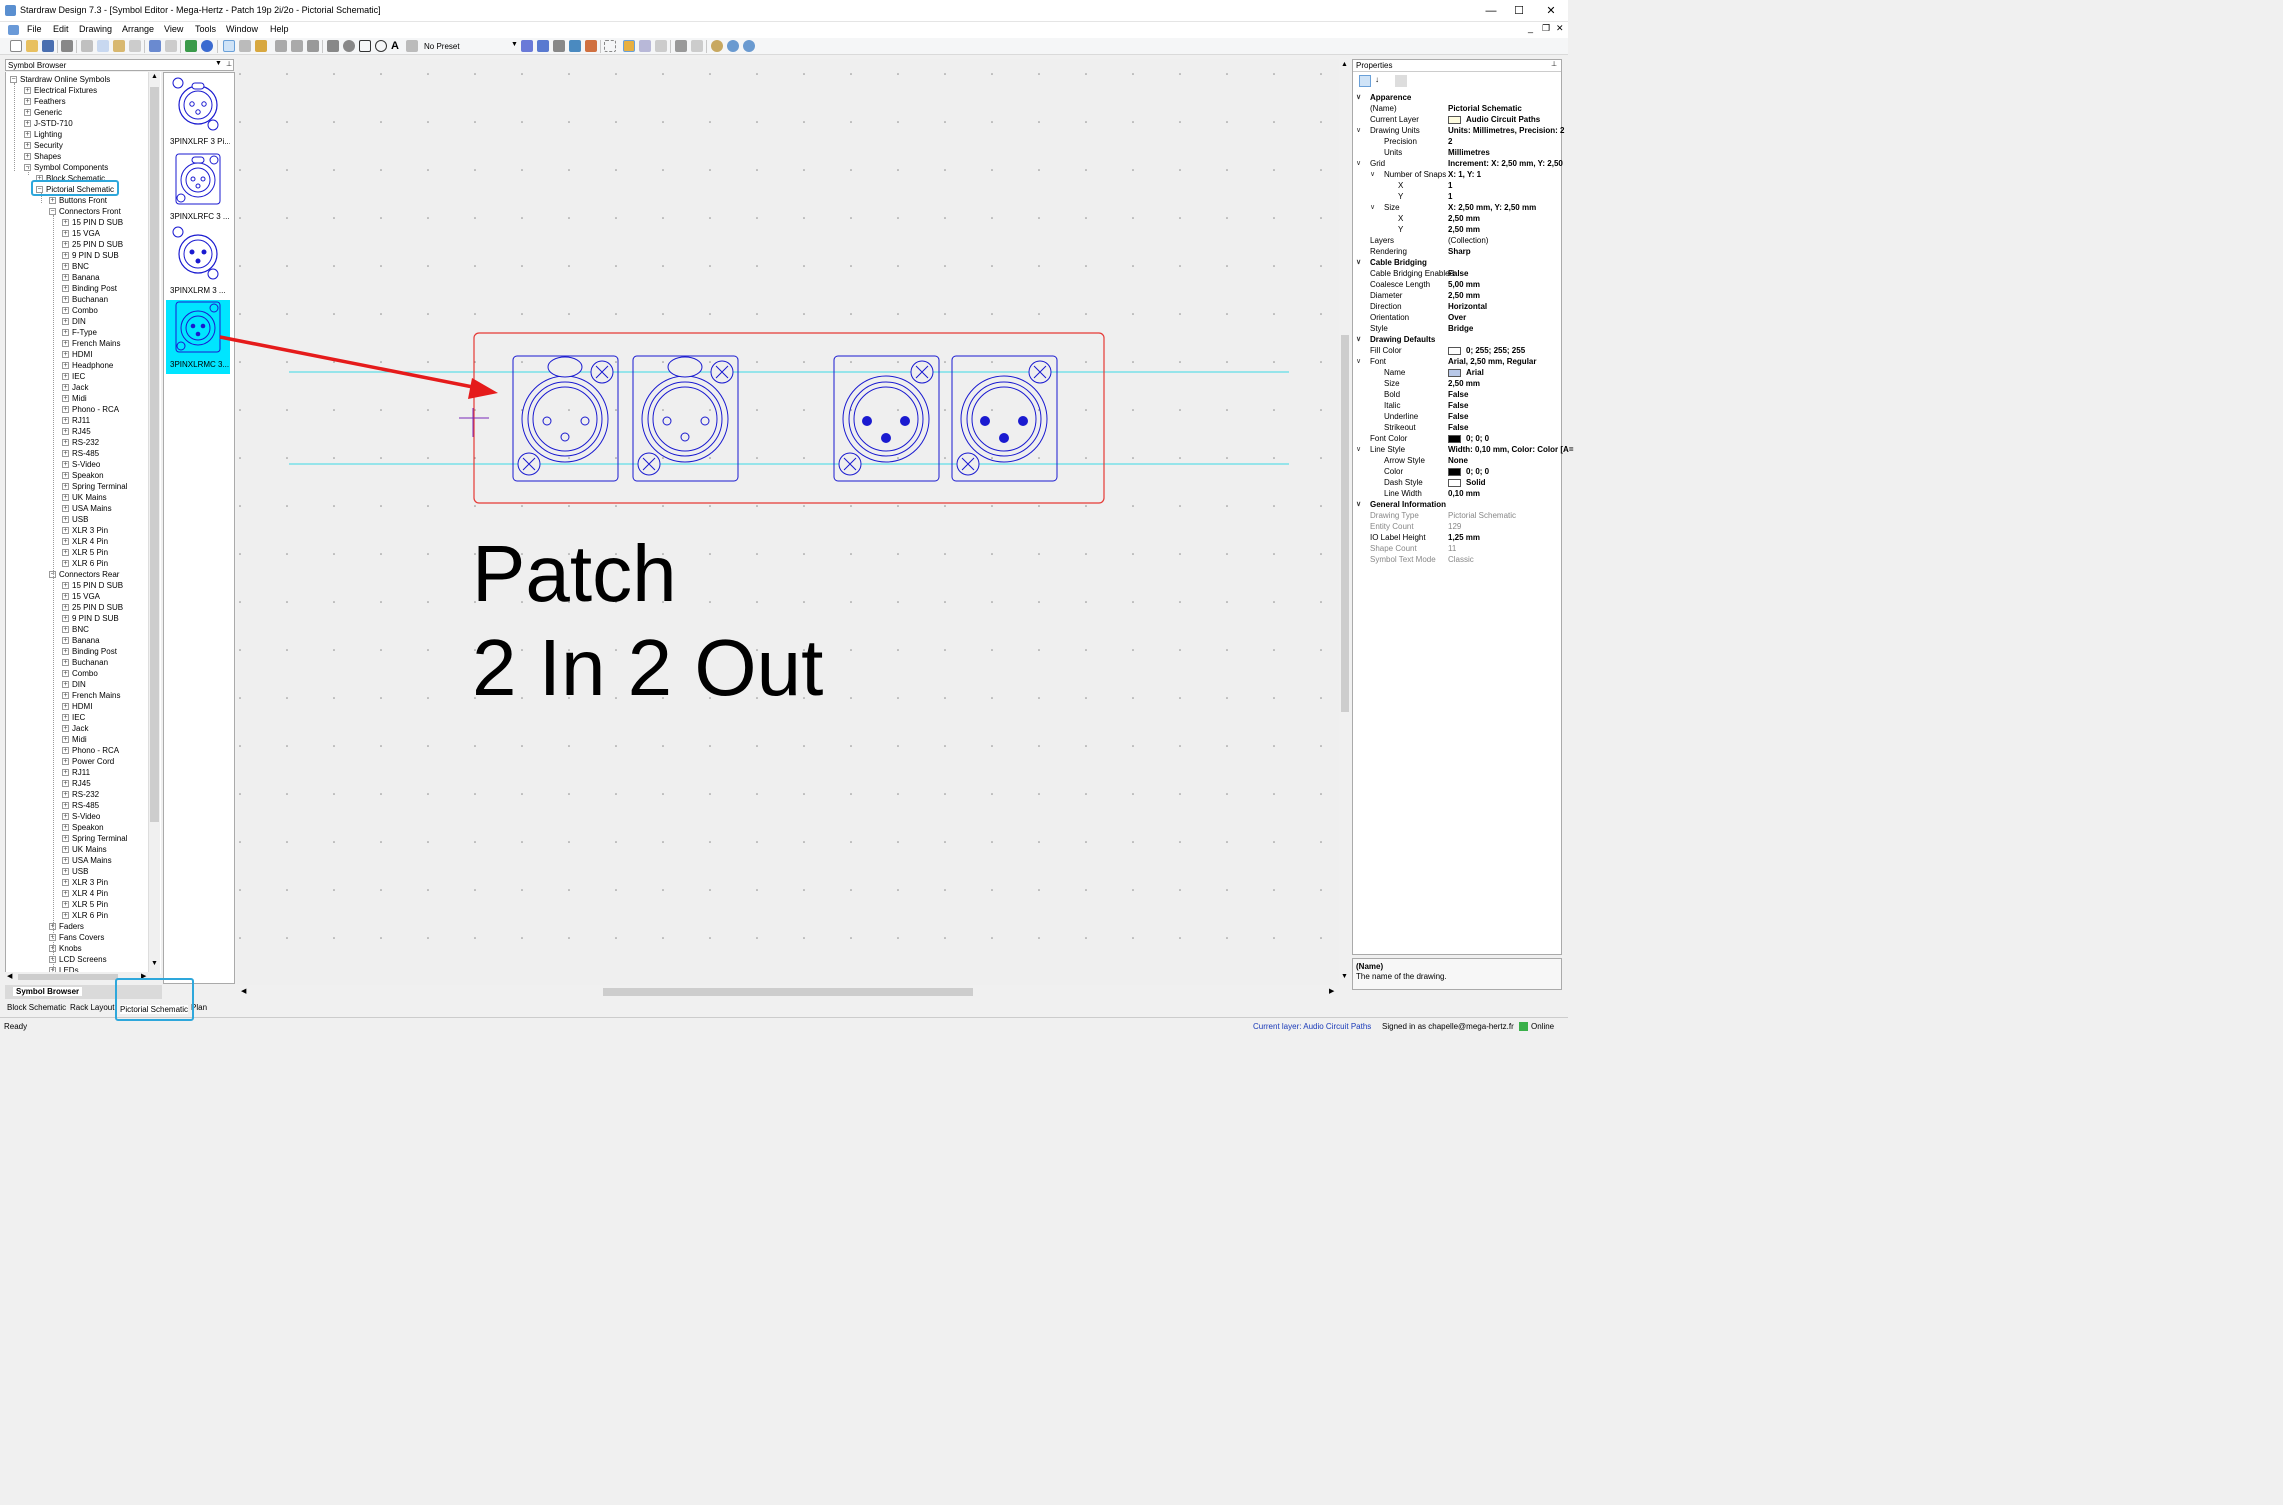  I want to click on ellipse-tool-icon, so click(381, 46).